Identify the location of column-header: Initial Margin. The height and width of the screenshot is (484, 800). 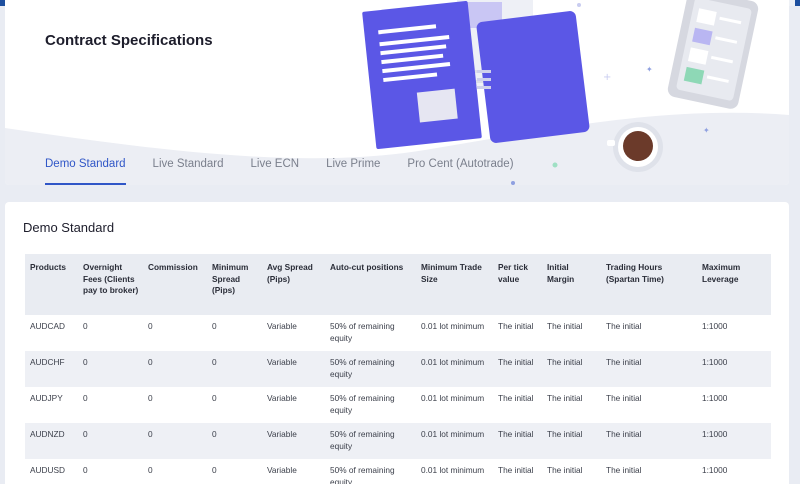
(571, 284).